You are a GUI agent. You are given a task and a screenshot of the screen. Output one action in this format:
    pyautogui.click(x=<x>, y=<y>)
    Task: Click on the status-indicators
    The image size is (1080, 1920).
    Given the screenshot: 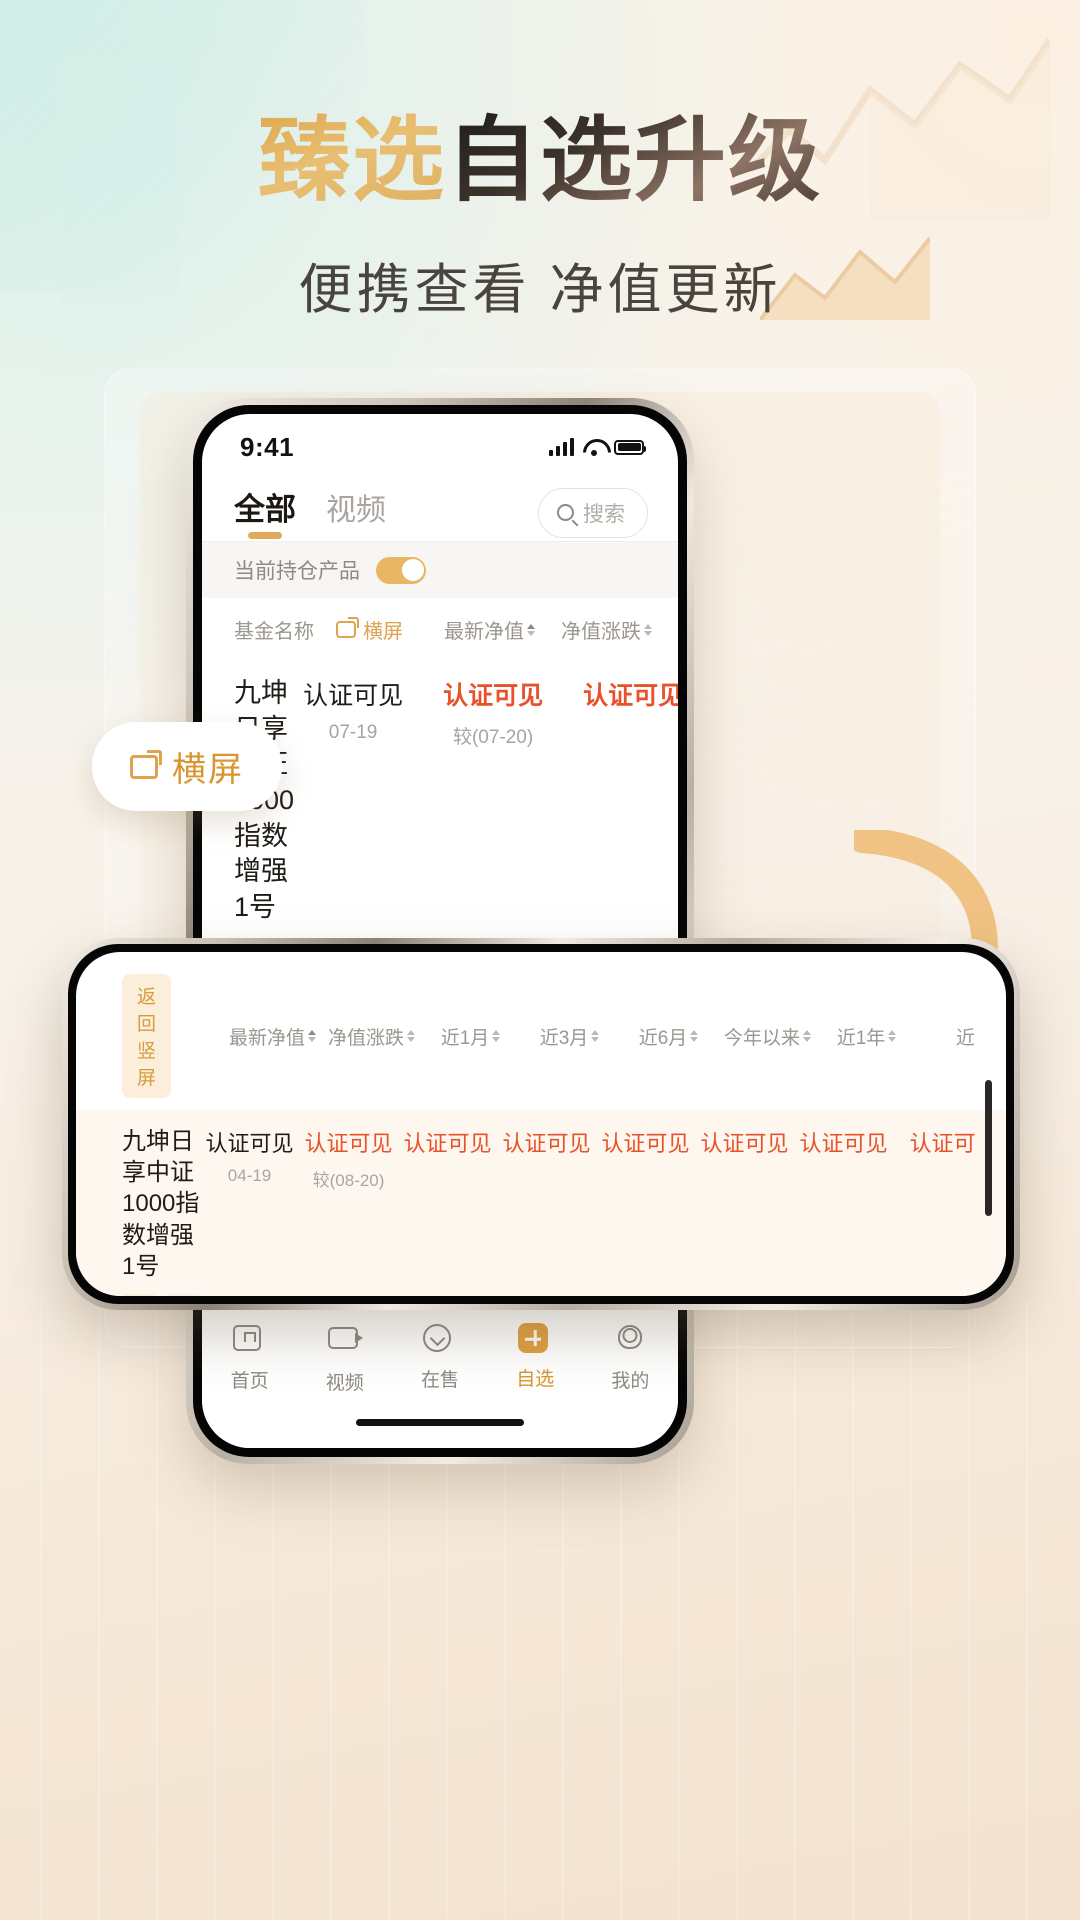 What is the action you would take?
    pyautogui.click(x=597, y=447)
    